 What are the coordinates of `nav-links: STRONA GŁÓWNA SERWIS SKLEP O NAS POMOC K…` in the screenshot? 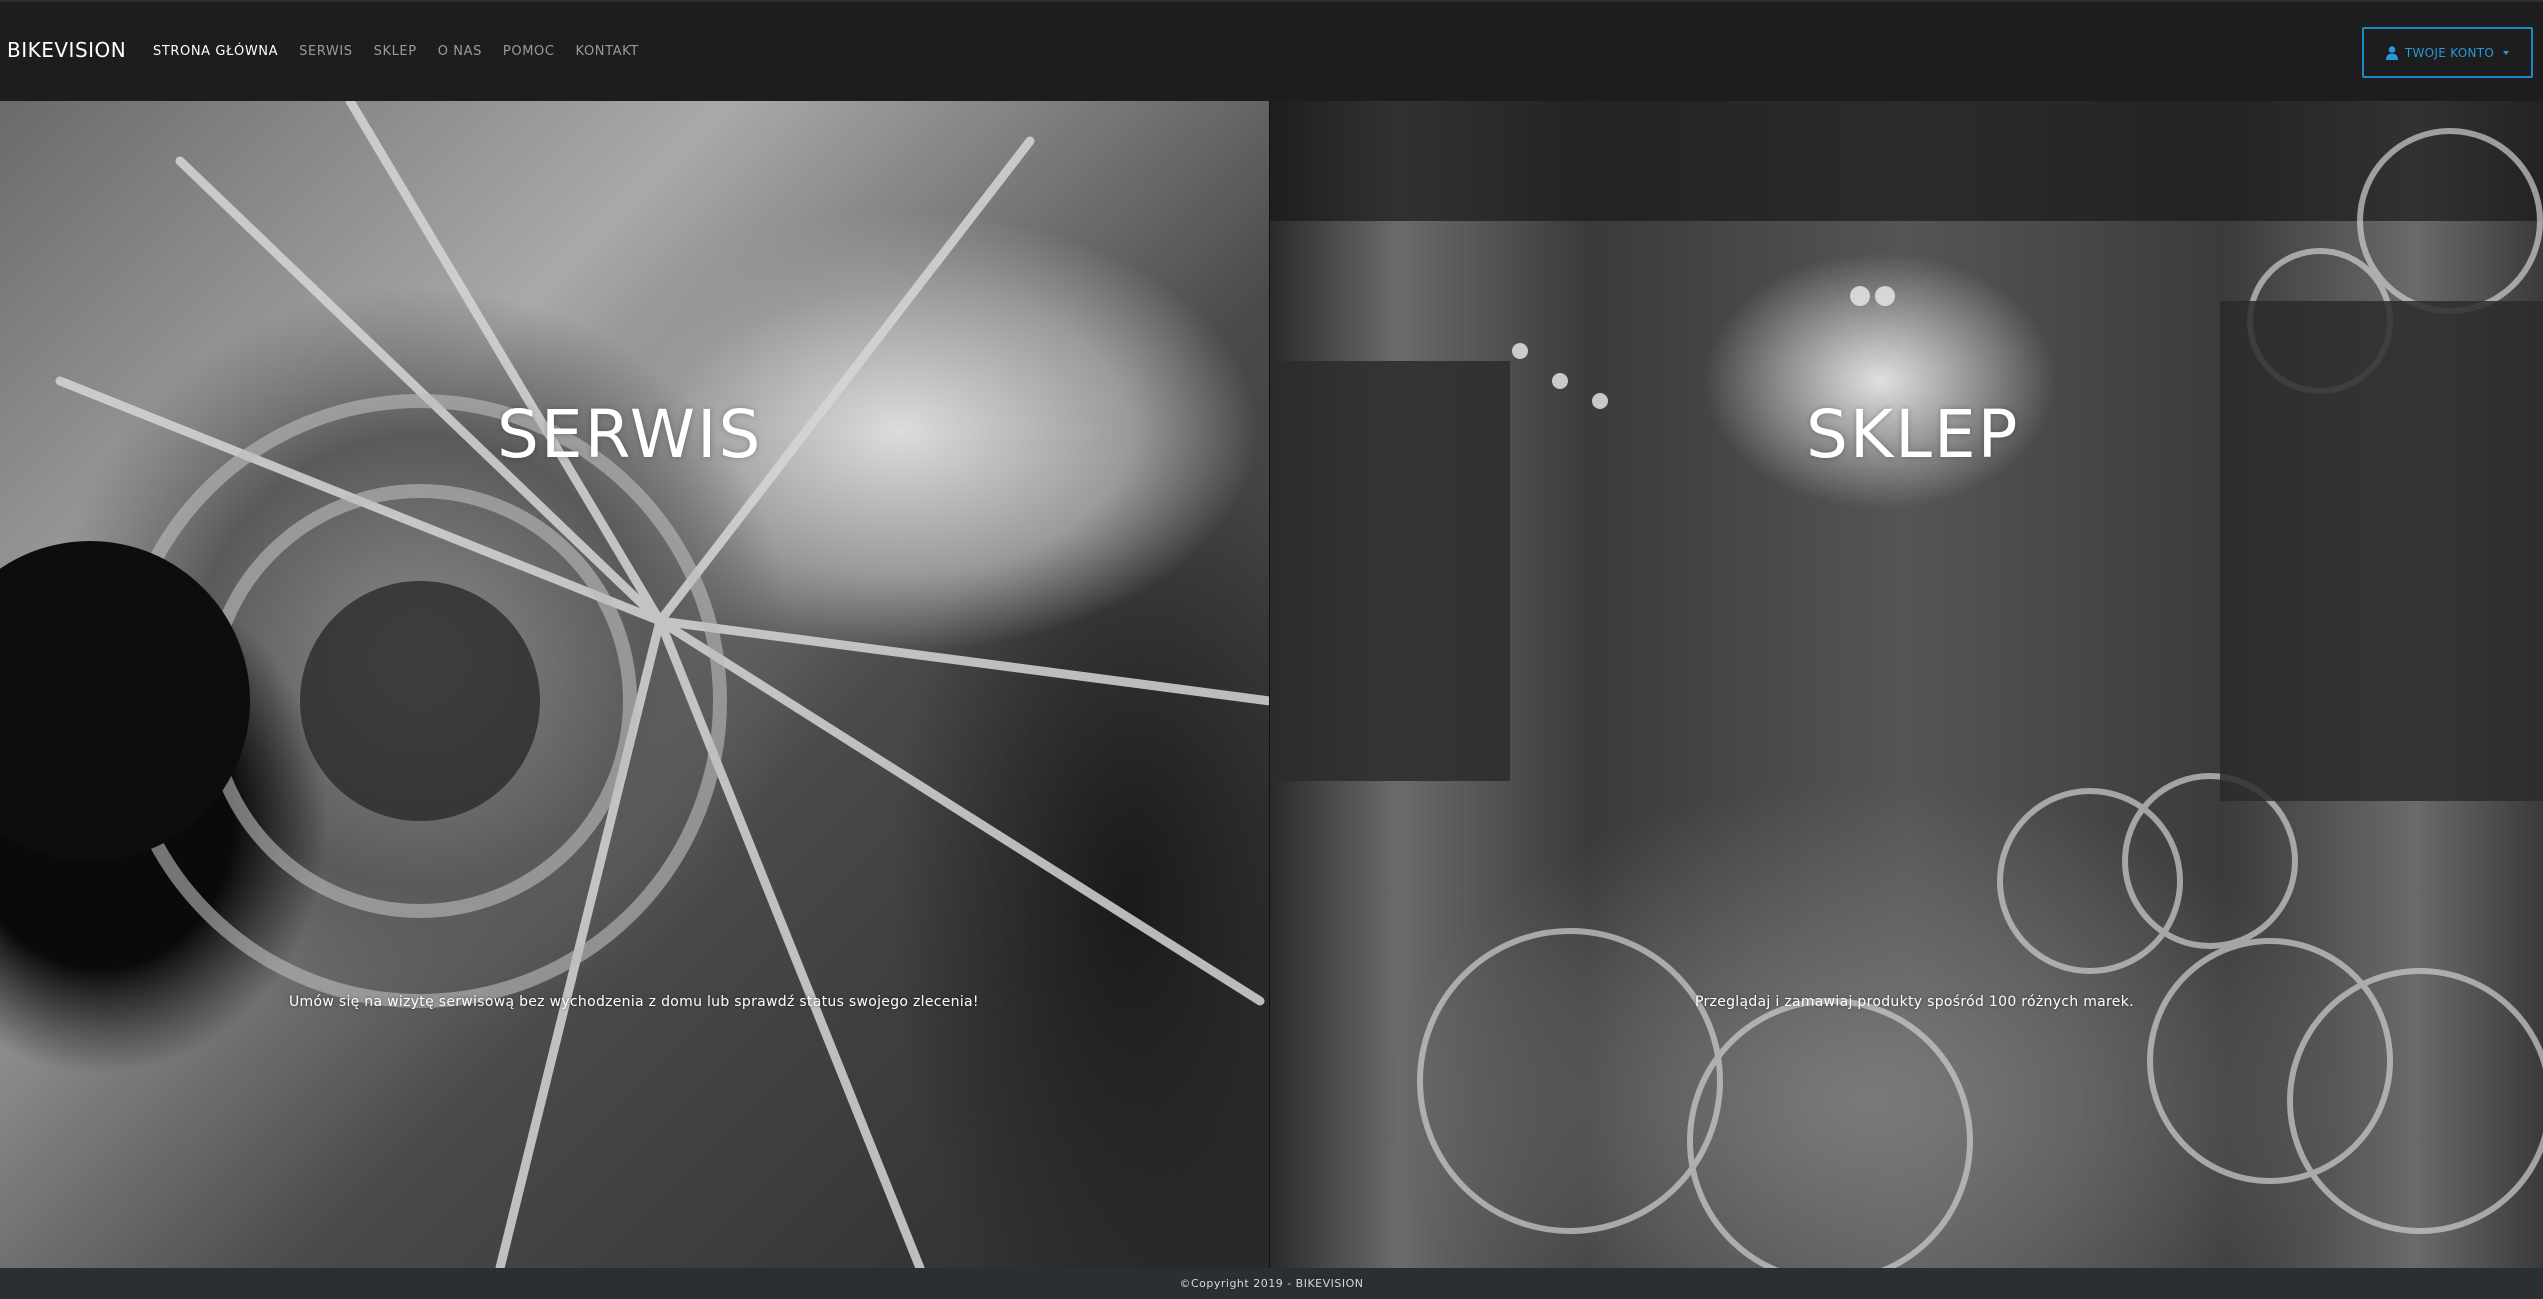 It's located at (406, 51).